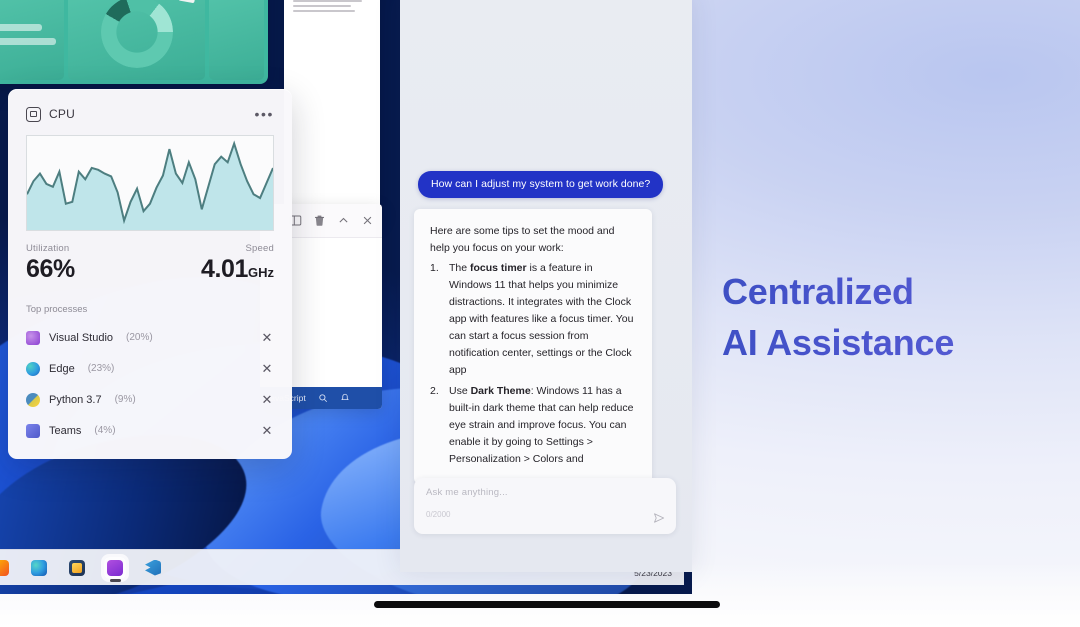 The width and height of the screenshot is (1080, 627). I want to click on process-usage-percent: (23%), so click(101, 368).